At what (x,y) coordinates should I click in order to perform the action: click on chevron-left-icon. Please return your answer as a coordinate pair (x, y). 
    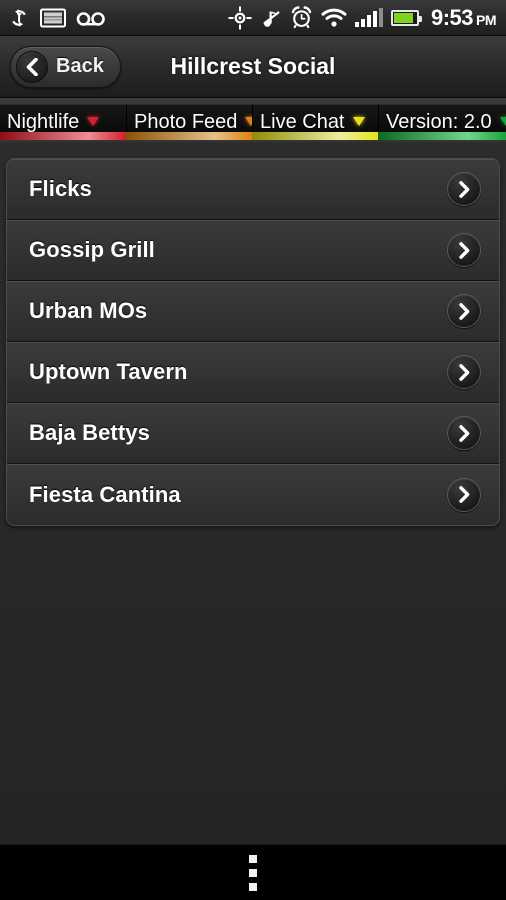
    Looking at the image, I should click on (32, 66).